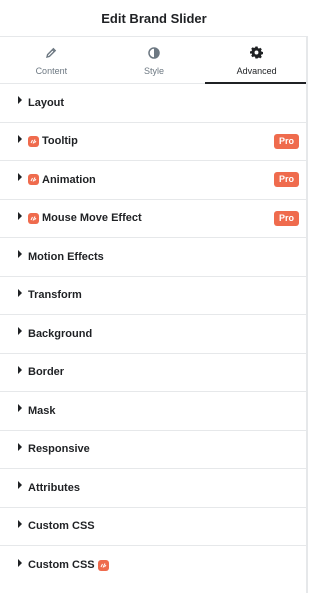 Image resolution: width=320 pixels, height=593 pixels. I want to click on section-label: Motion Effects, so click(66, 256).